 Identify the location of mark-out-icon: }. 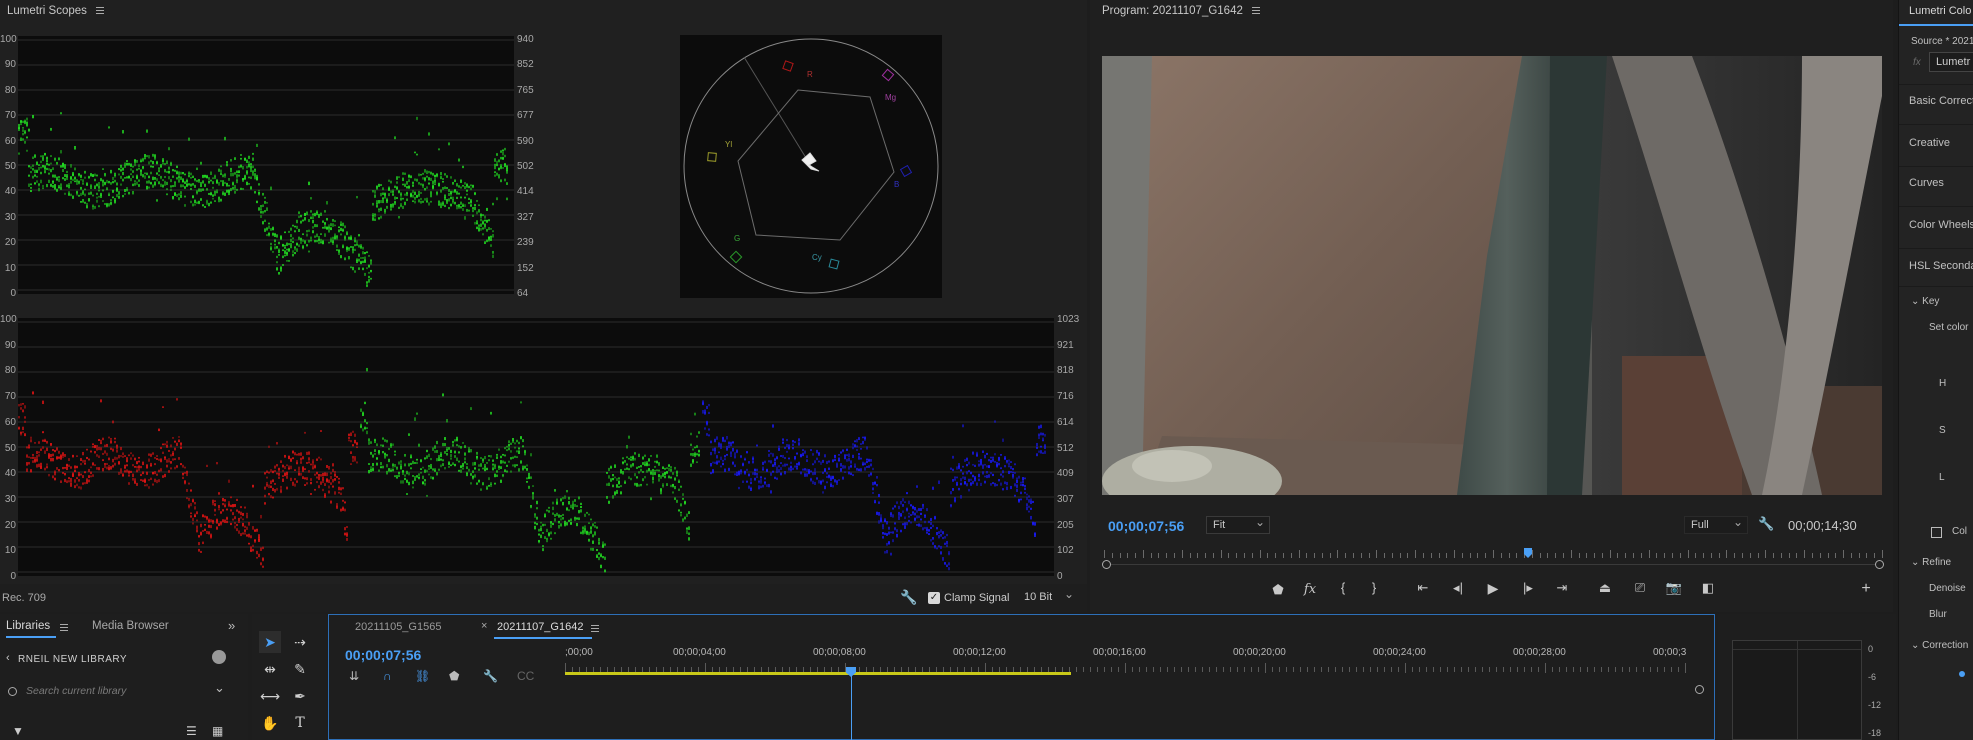
(1374, 587).